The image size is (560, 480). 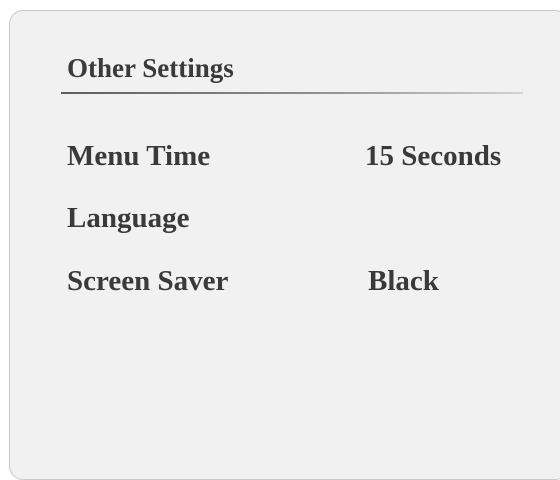 What do you see at coordinates (433, 156) in the screenshot?
I see `menu-time-value: 15 Seconds` at bounding box center [433, 156].